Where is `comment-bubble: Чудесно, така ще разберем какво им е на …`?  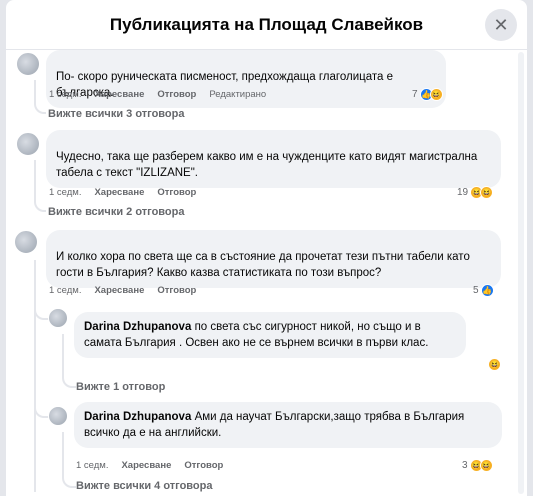
comment-bubble: Чудесно, така ще разберем какво им е на … is located at coordinates (273, 159).